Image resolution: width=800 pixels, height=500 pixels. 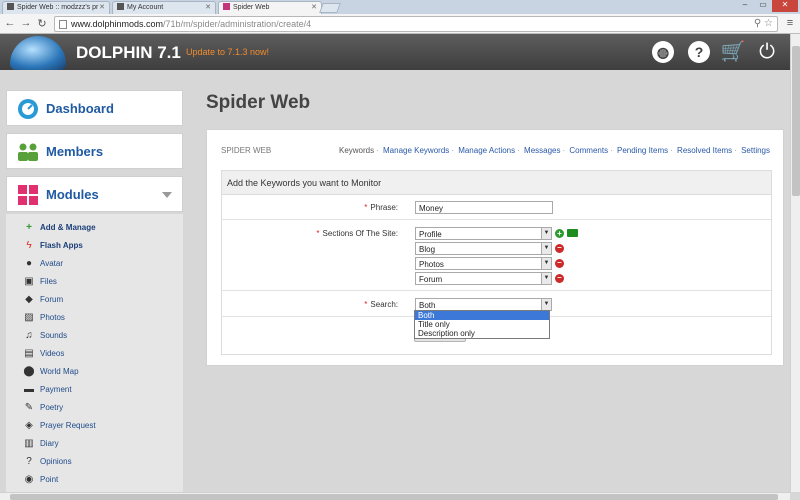 I want to click on tab-pending-items: Pending Items, so click(x=642, y=150).